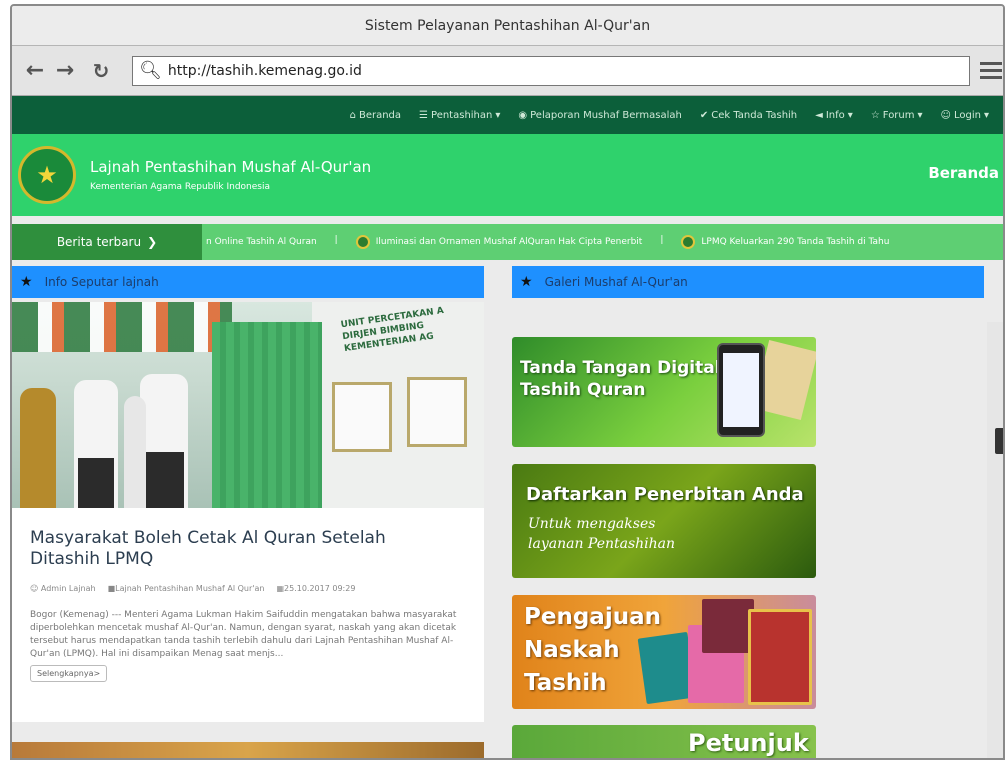  What do you see at coordinates (741, 390) in the screenshot?
I see `phone-image` at bounding box center [741, 390].